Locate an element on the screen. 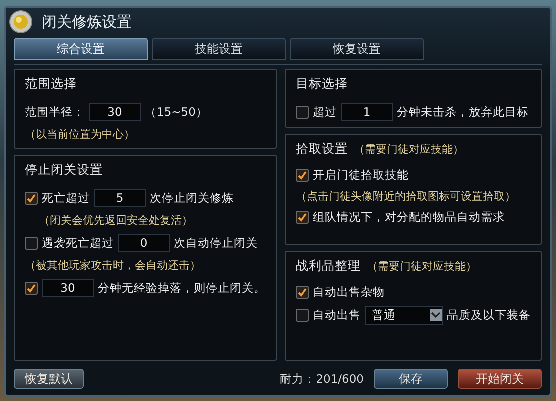 The width and height of the screenshot is (556, 401). option-label: 次停止闭关修炼 is located at coordinates (192, 198).